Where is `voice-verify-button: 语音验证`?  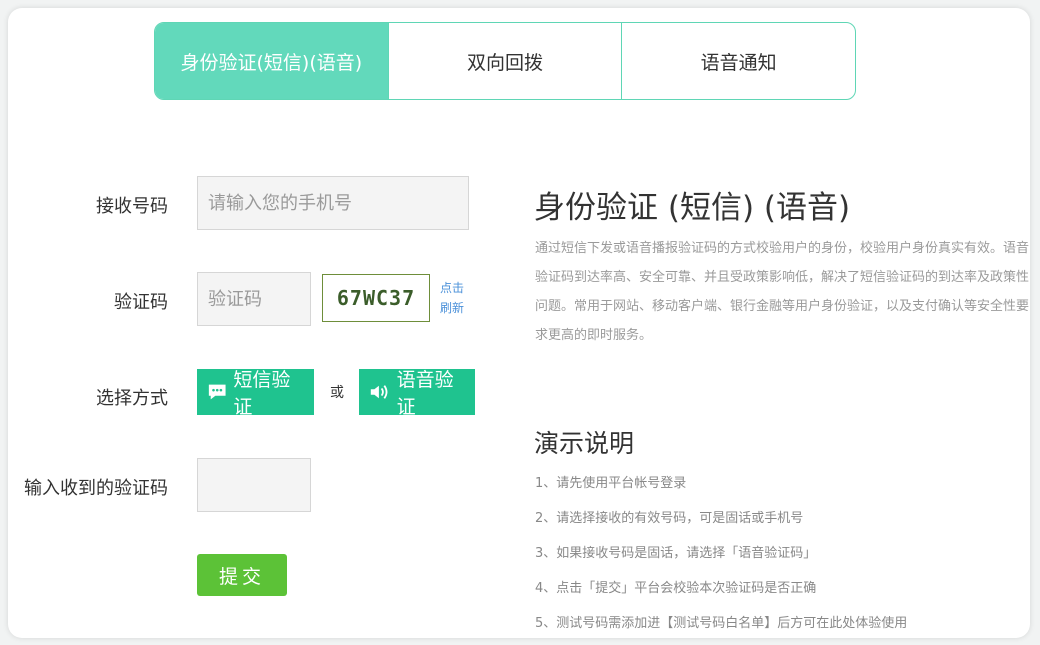
voice-verify-button: 语音验证 is located at coordinates (417, 393).